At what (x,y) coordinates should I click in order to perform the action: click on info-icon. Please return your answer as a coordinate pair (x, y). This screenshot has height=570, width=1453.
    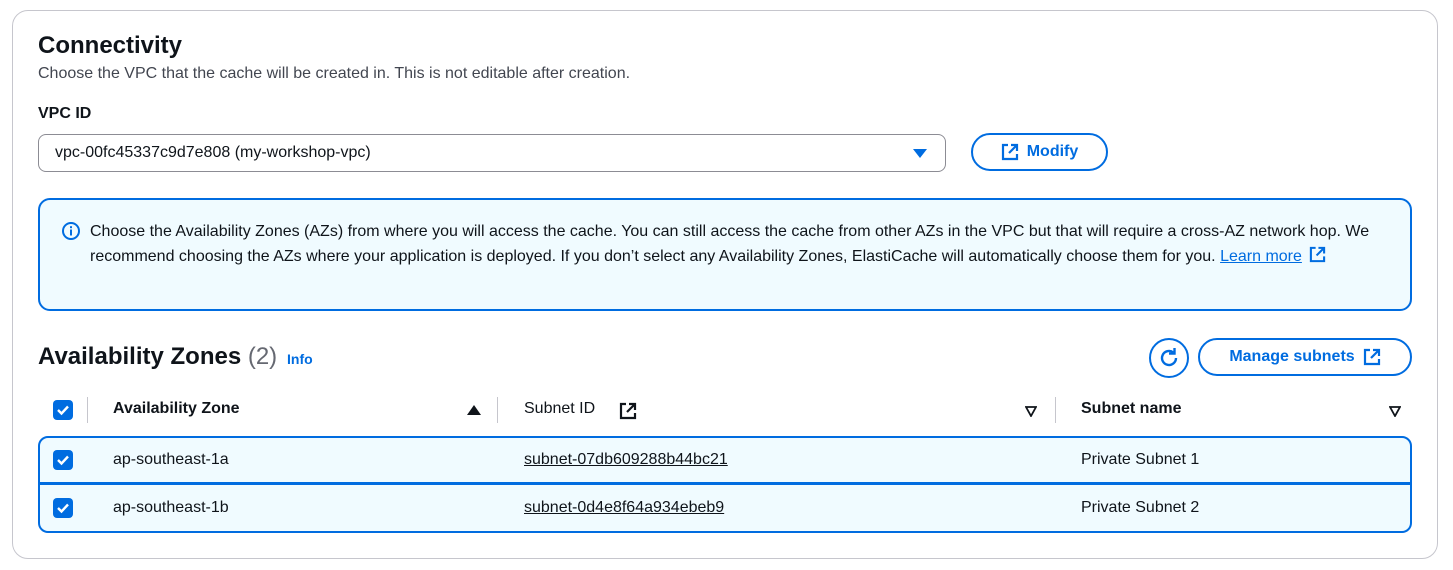
    Looking at the image, I should click on (71, 231).